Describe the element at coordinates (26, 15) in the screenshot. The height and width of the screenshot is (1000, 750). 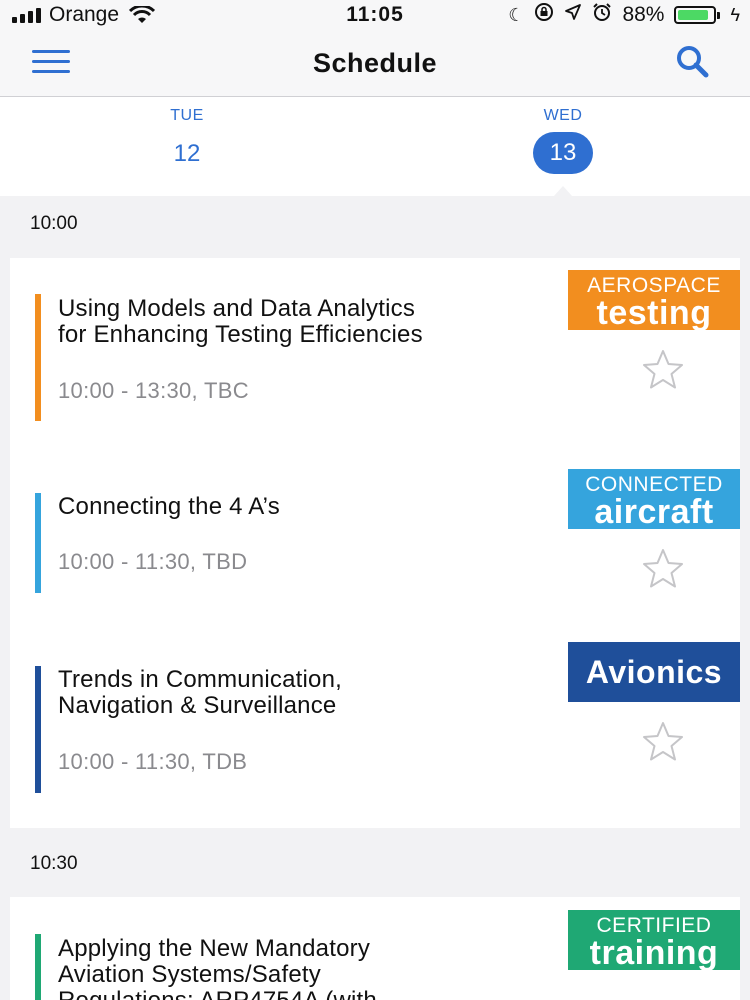
I see `signal-icon` at that location.